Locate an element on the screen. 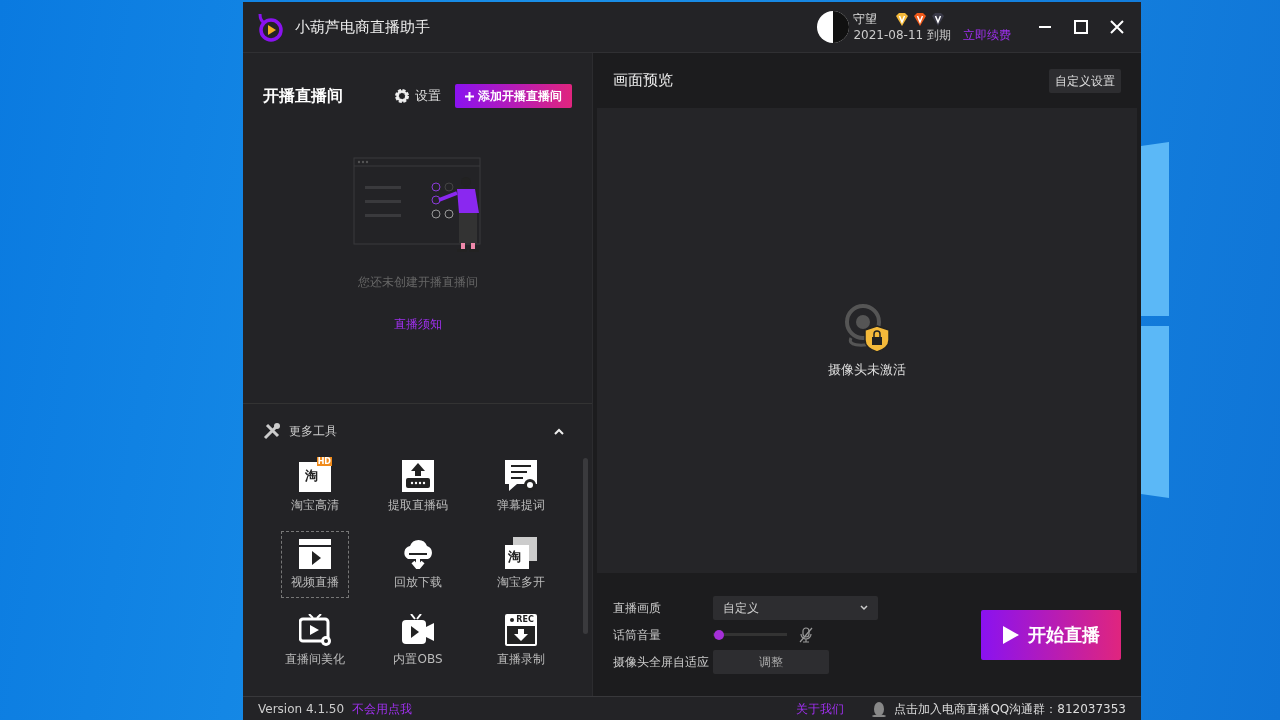 The image size is (1280, 720). video-camera-icon is located at coordinates (418, 630).